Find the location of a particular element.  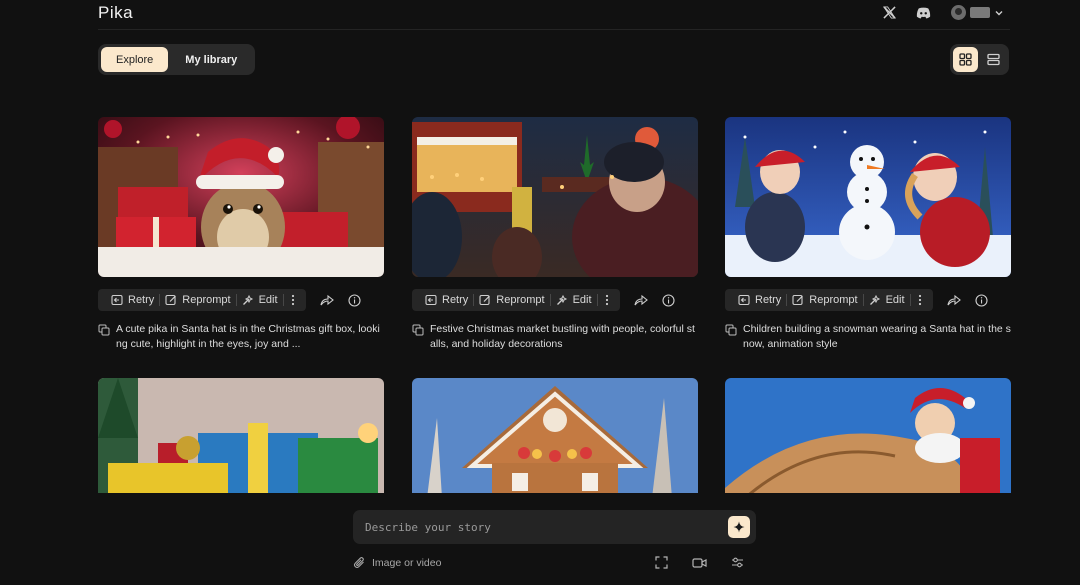

settings-sliders-icon is located at coordinates (737, 562).